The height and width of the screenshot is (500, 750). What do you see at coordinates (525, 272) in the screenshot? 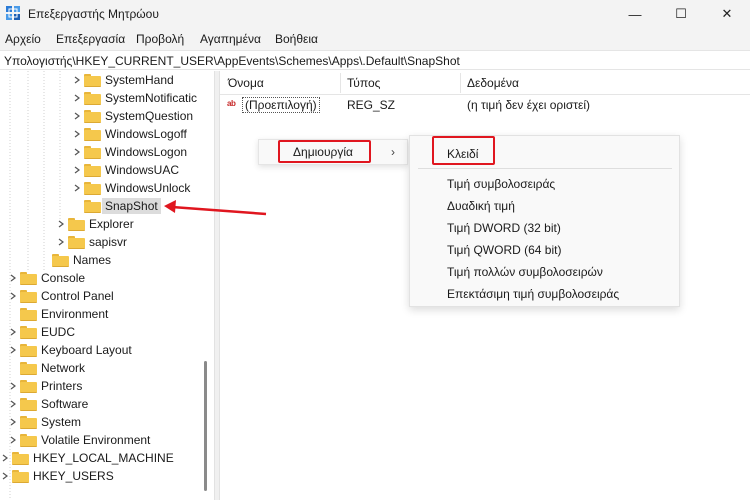
I see `submenu-multi-string-value: Τιμή πολλών συμβολοσειρών` at bounding box center [525, 272].